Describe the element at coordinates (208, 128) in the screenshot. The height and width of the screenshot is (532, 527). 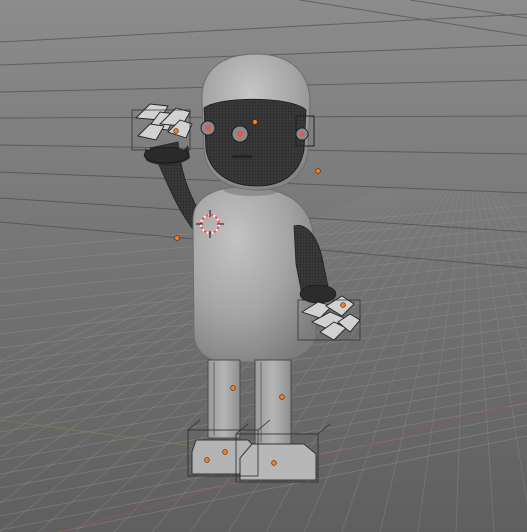
I see `left-eye-icon` at that location.